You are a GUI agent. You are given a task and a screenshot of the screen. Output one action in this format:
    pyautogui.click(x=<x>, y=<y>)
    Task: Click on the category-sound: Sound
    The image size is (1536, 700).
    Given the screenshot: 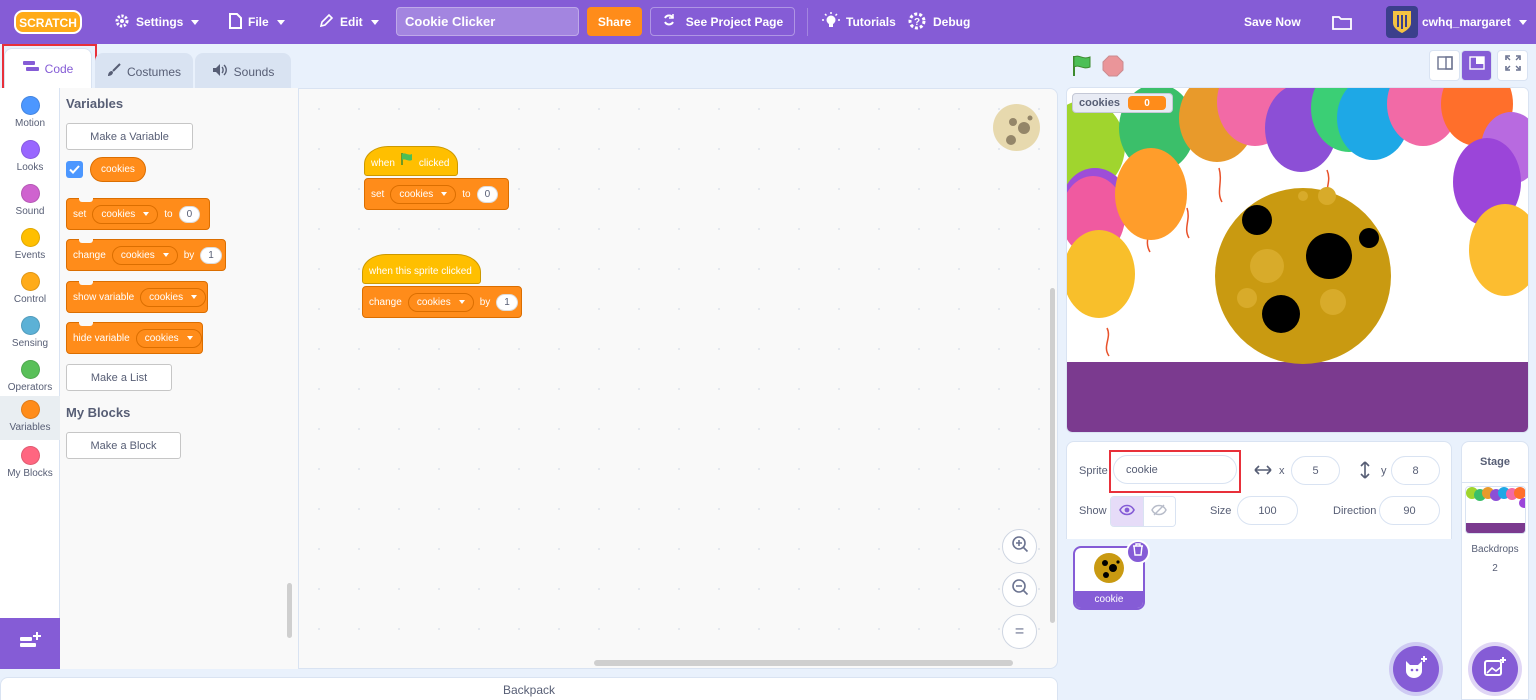 What is the action you would take?
    pyautogui.click(x=30, y=202)
    